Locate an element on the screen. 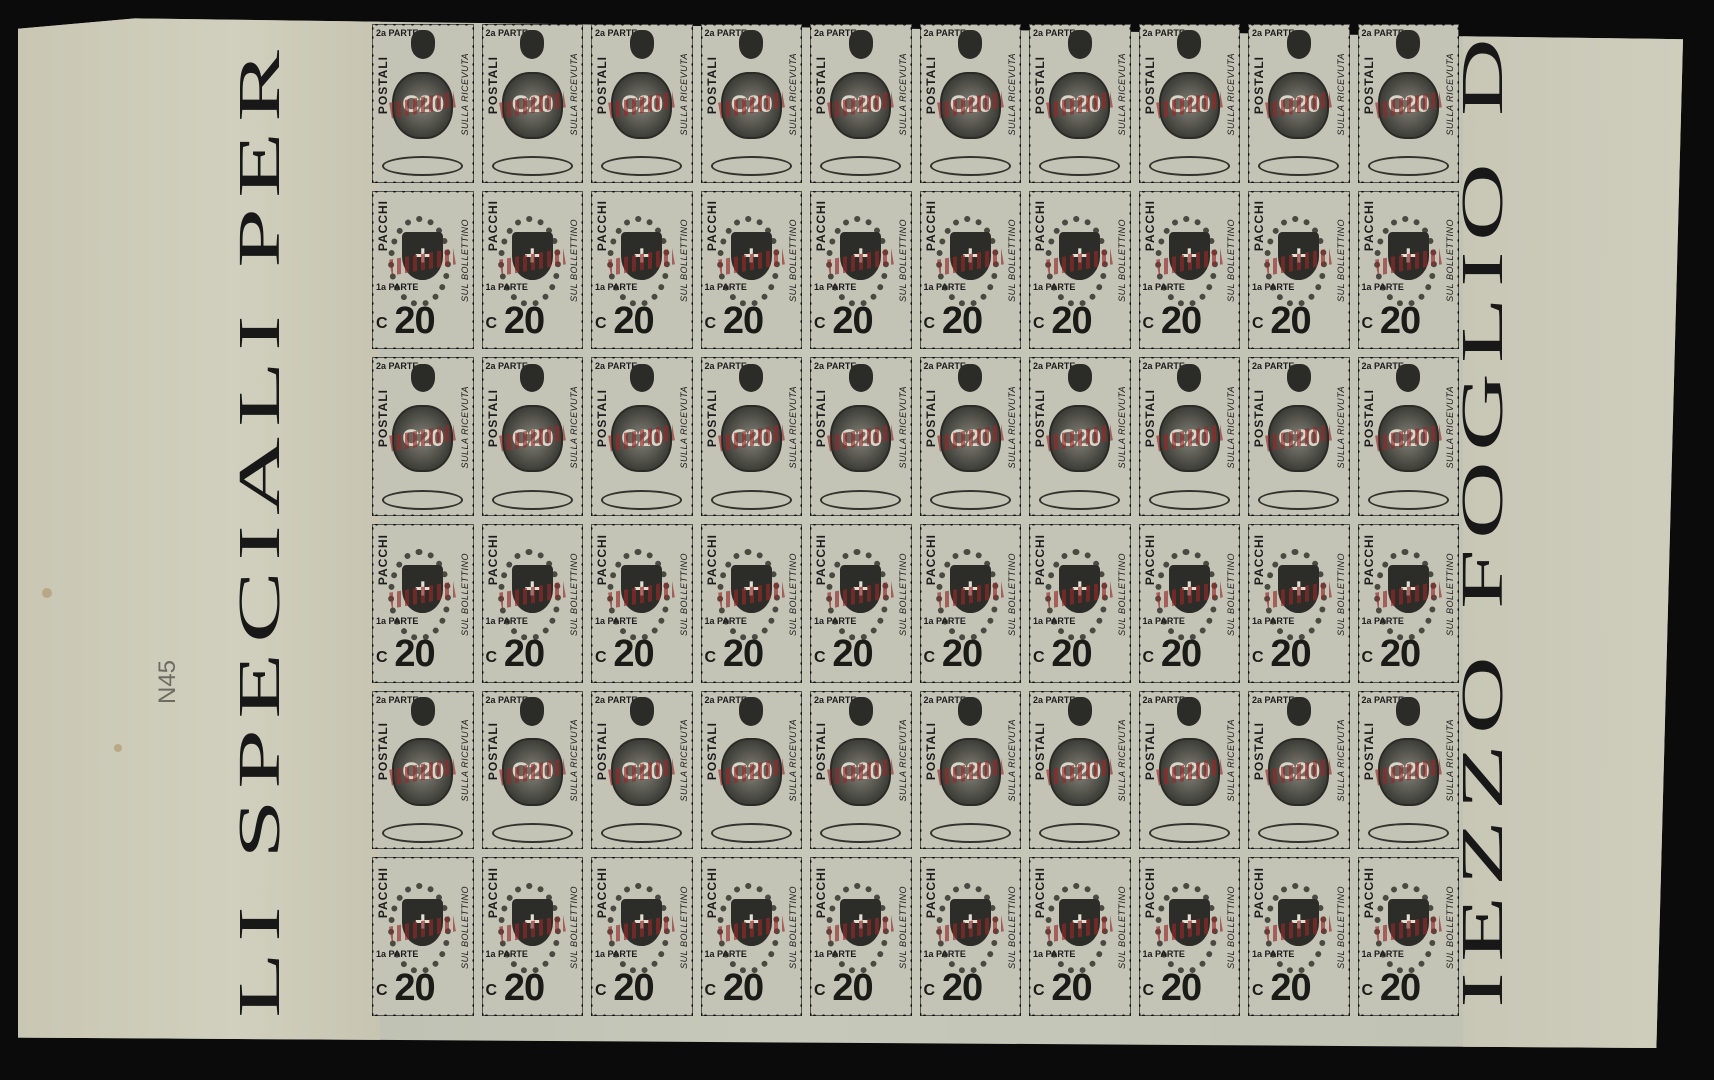  stain-spot is located at coordinates (47, 593).